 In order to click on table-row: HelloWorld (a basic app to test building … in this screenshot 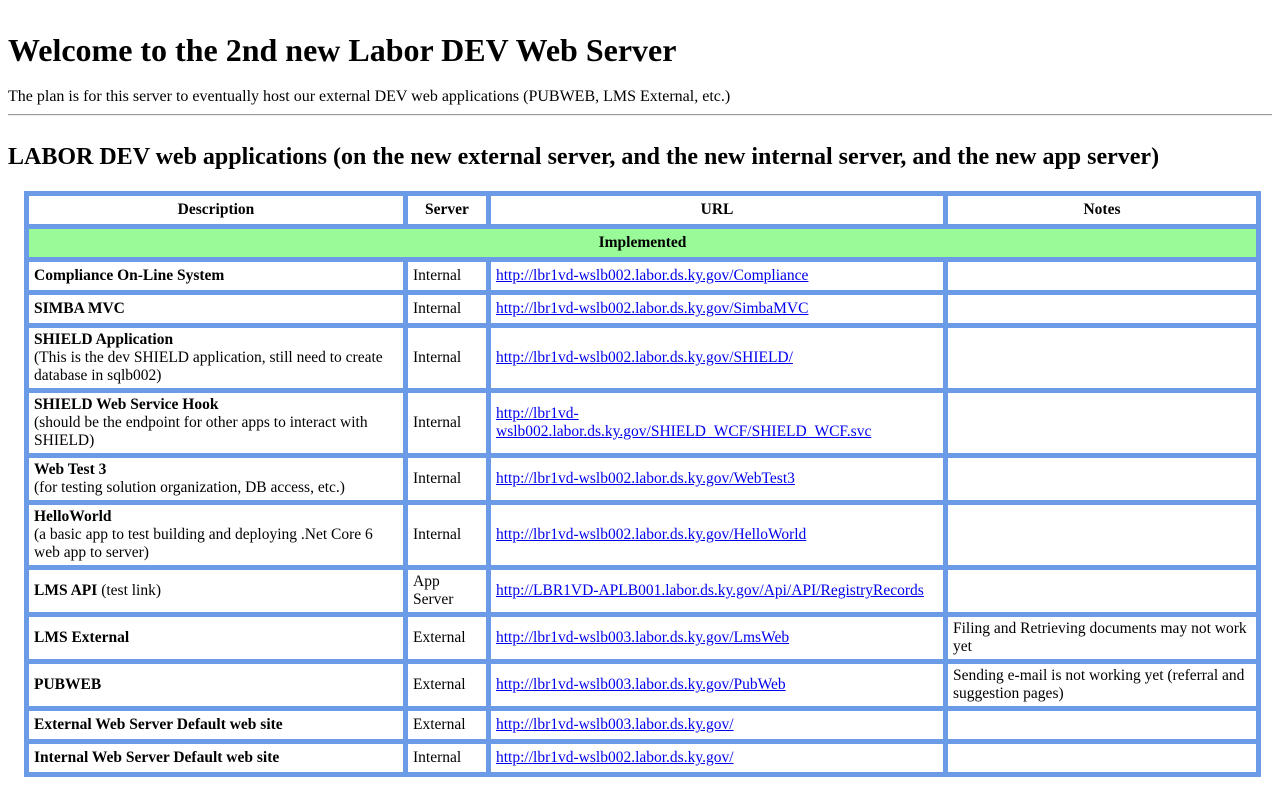, I will do `click(642, 535)`.